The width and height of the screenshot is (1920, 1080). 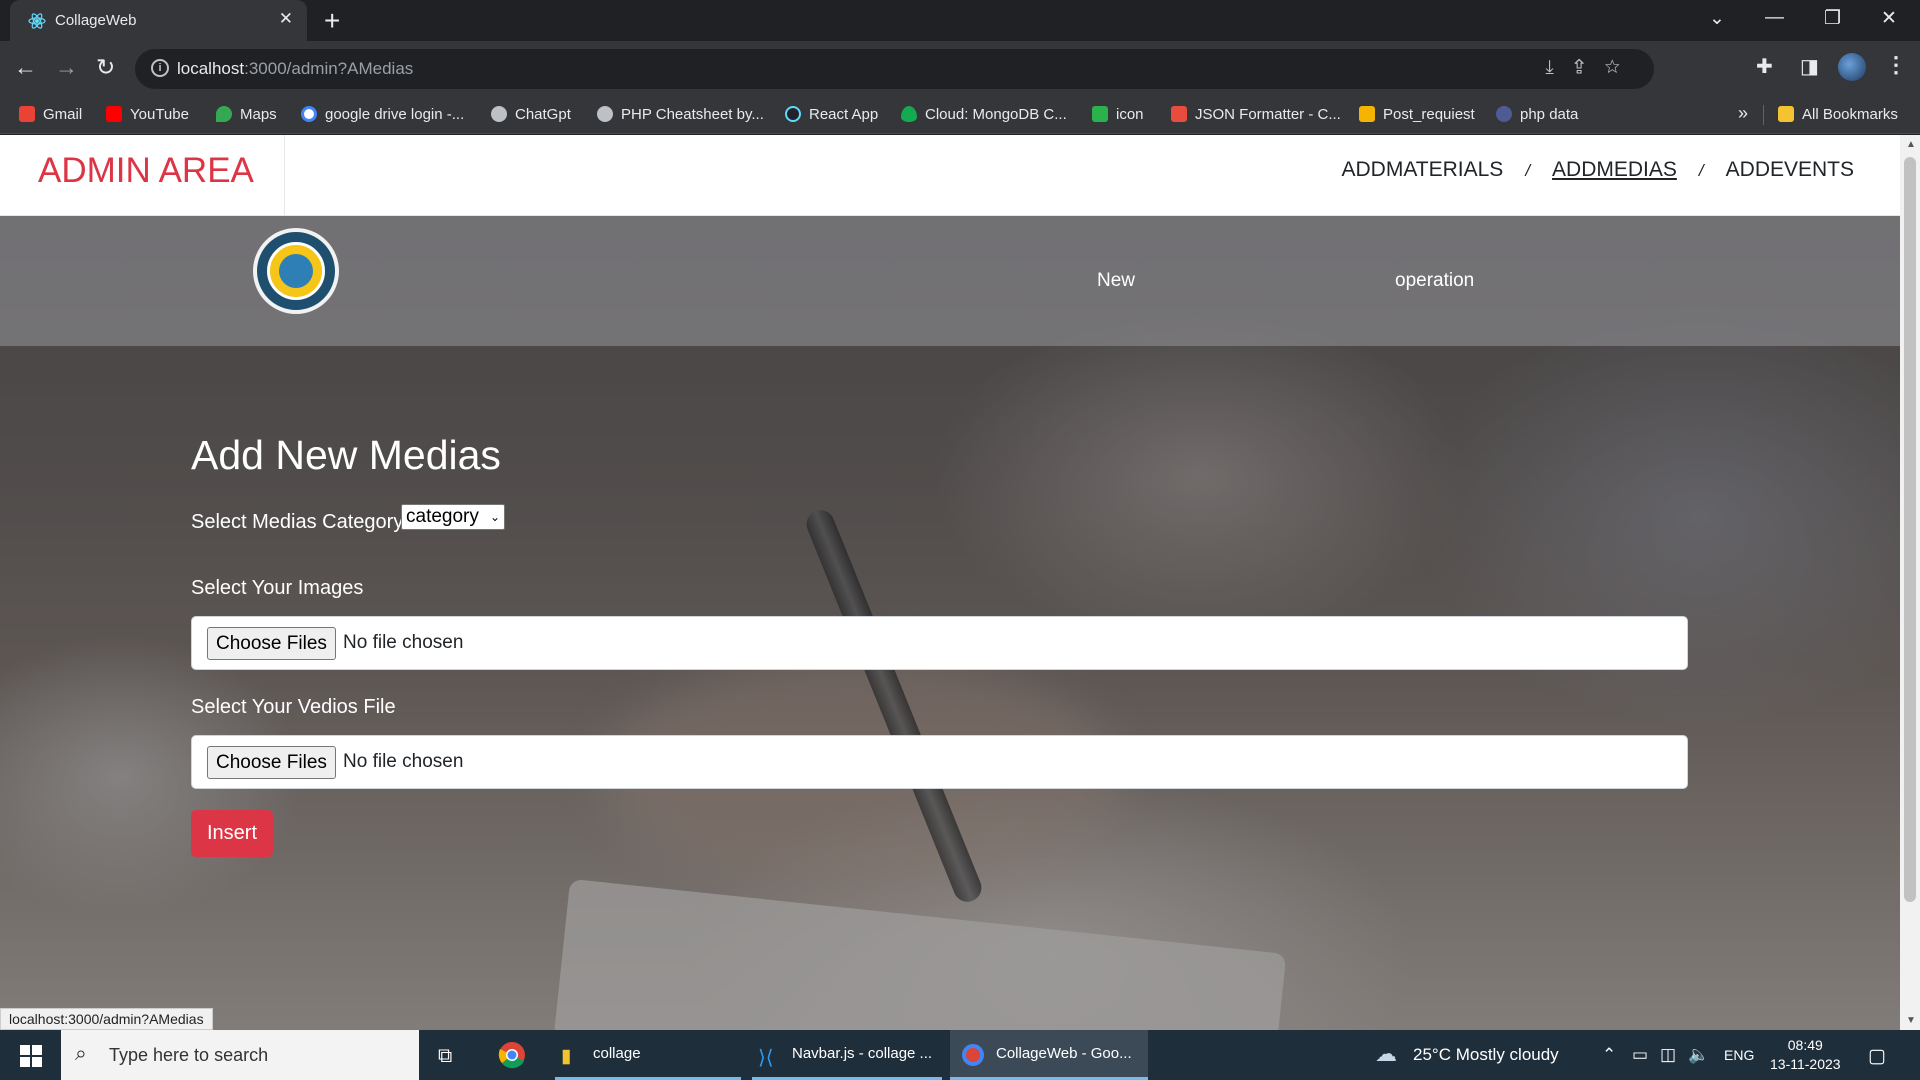 I want to click on images-label: Select Your Images, so click(x=277, y=588).